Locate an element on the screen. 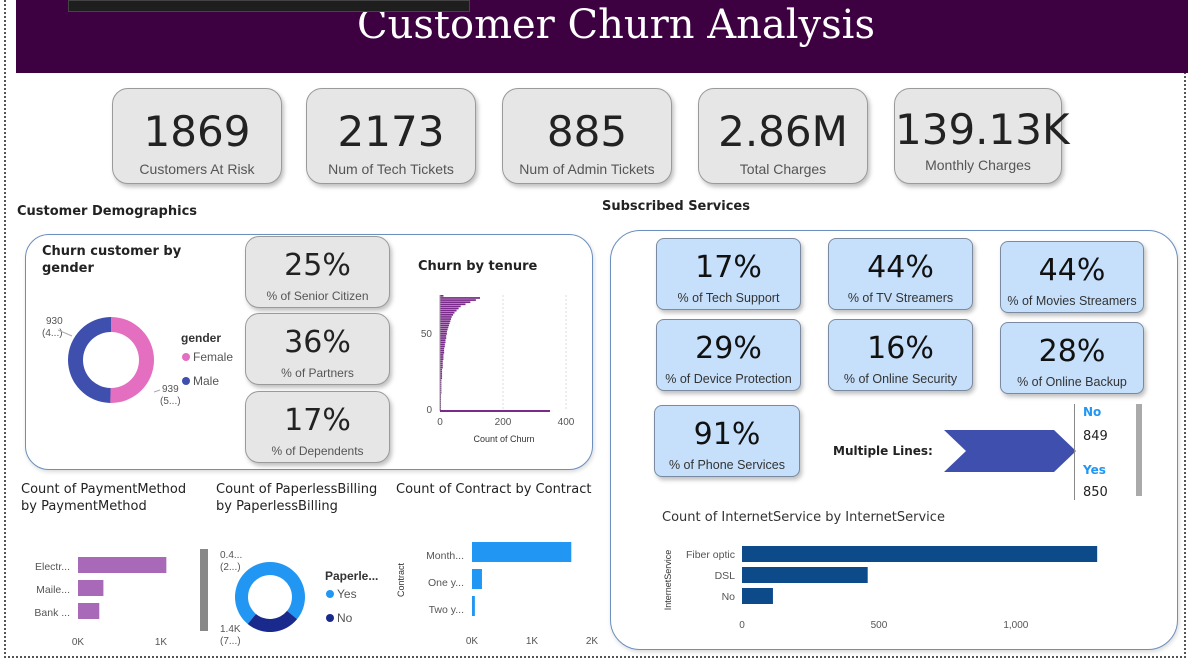 Image resolution: width=1188 pixels, height=660 pixels. card-label: % of Tech Support is located at coordinates (728, 298).